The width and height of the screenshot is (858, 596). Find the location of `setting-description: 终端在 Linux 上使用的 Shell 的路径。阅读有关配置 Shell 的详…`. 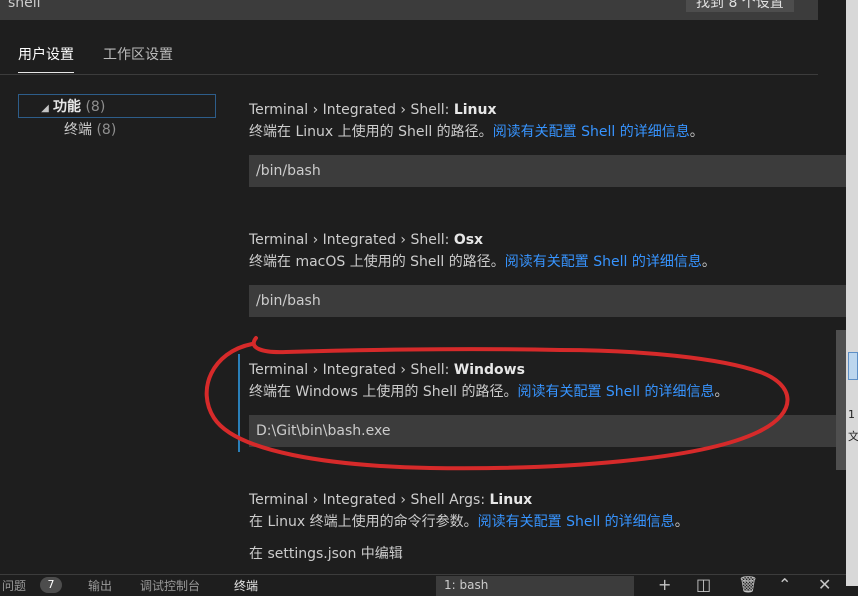

setting-description: 终端在 Linux 上使用的 Shell 的路径。阅读有关配置 Shell 的详… is located at coordinates (549, 132).